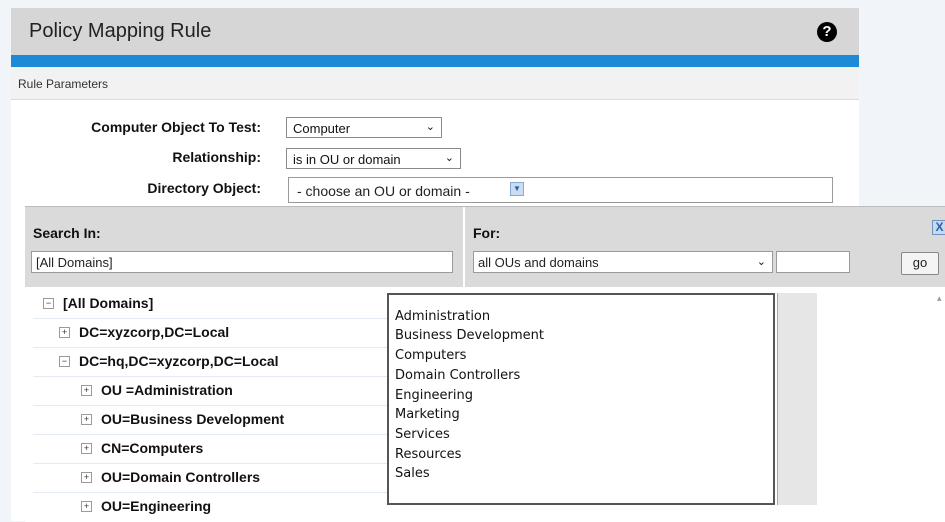  I want to click on list-item: Marketing, so click(427, 414).